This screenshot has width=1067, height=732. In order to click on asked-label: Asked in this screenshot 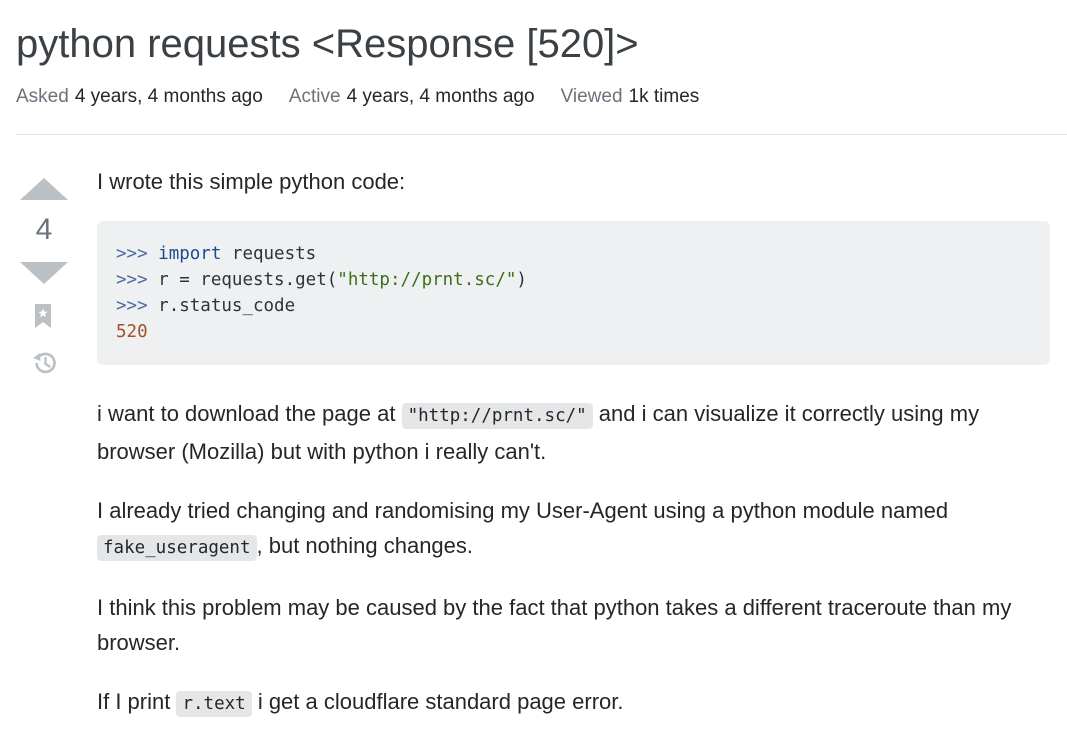, I will do `click(42, 96)`.